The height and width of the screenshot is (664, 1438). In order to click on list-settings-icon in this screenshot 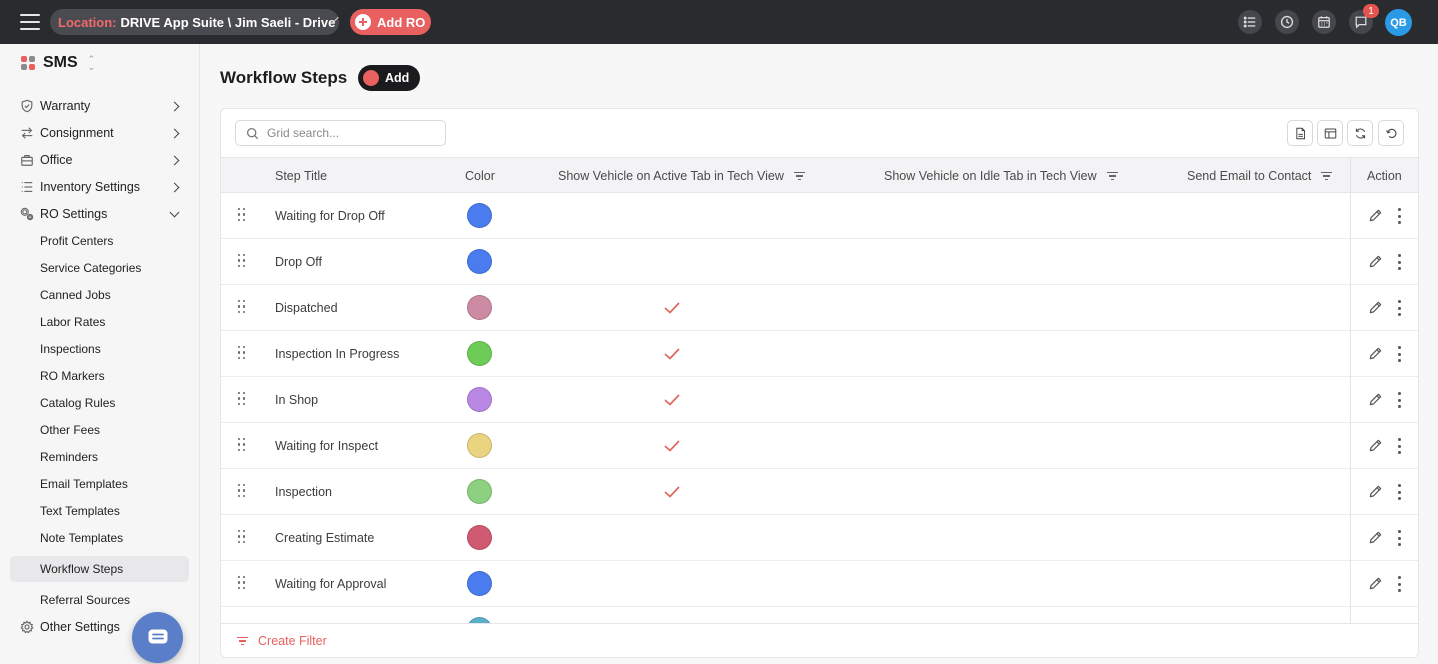, I will do `click(27, 187)`.